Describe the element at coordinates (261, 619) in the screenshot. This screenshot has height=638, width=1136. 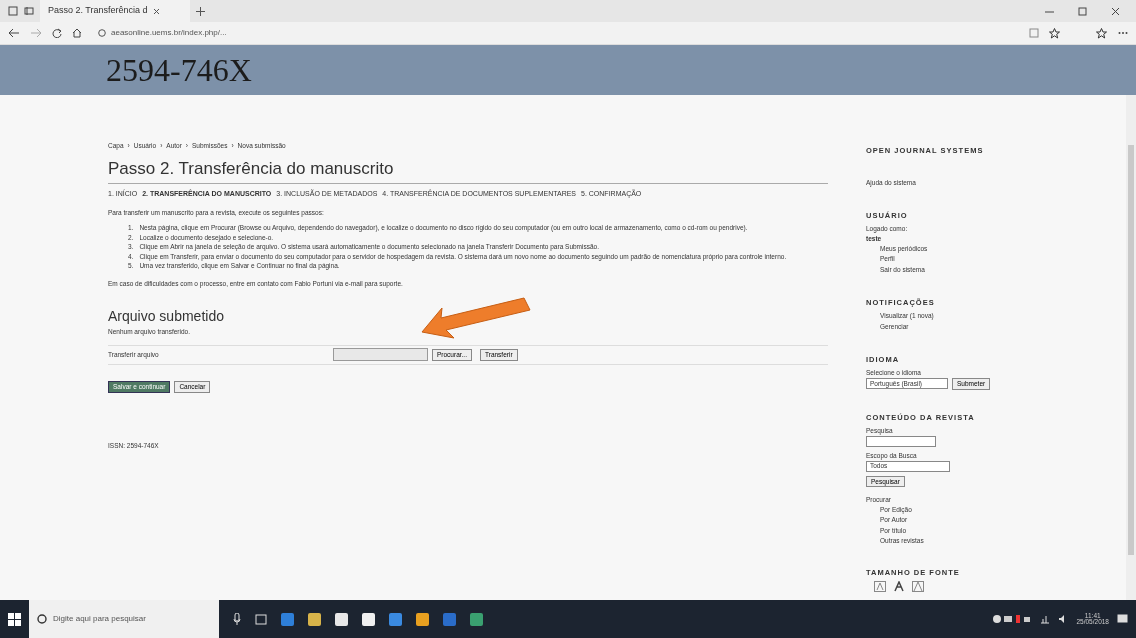
I see `task-view-icon` at that location.